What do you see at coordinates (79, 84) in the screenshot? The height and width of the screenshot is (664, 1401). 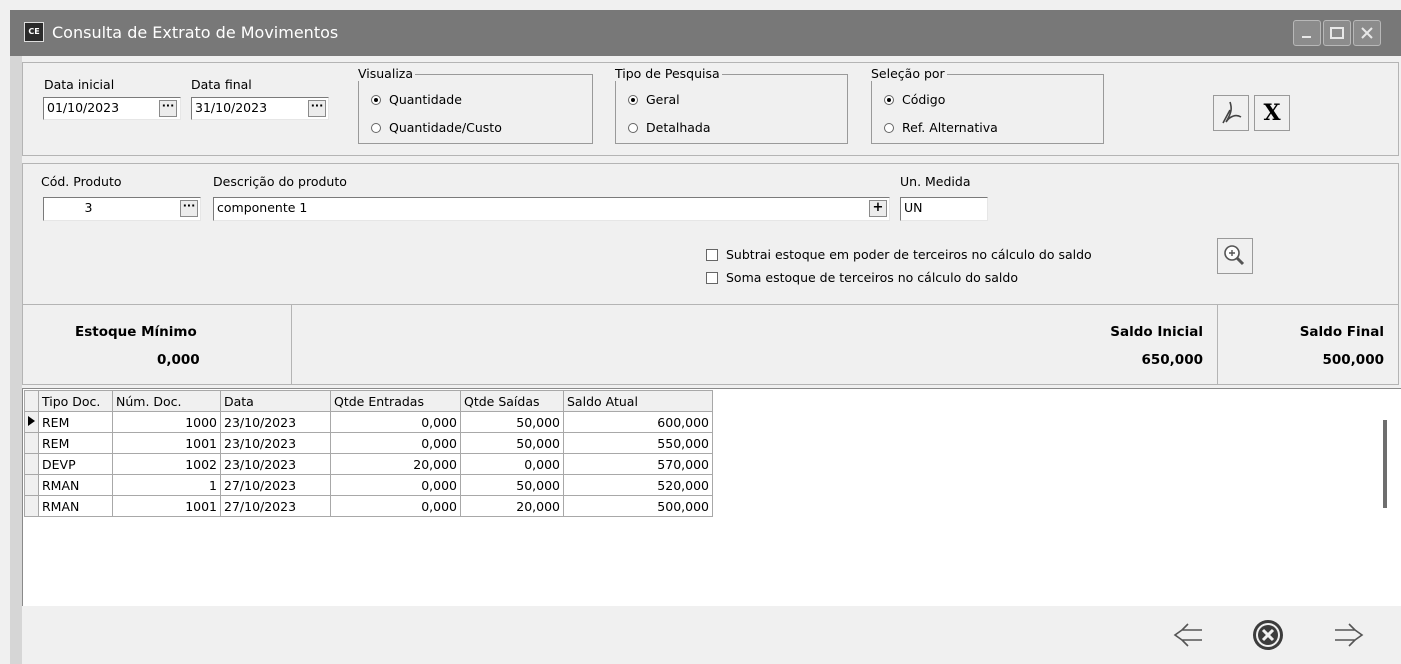 I see `data-inicial-label: Data inicial` at bounding box center [79, 84].